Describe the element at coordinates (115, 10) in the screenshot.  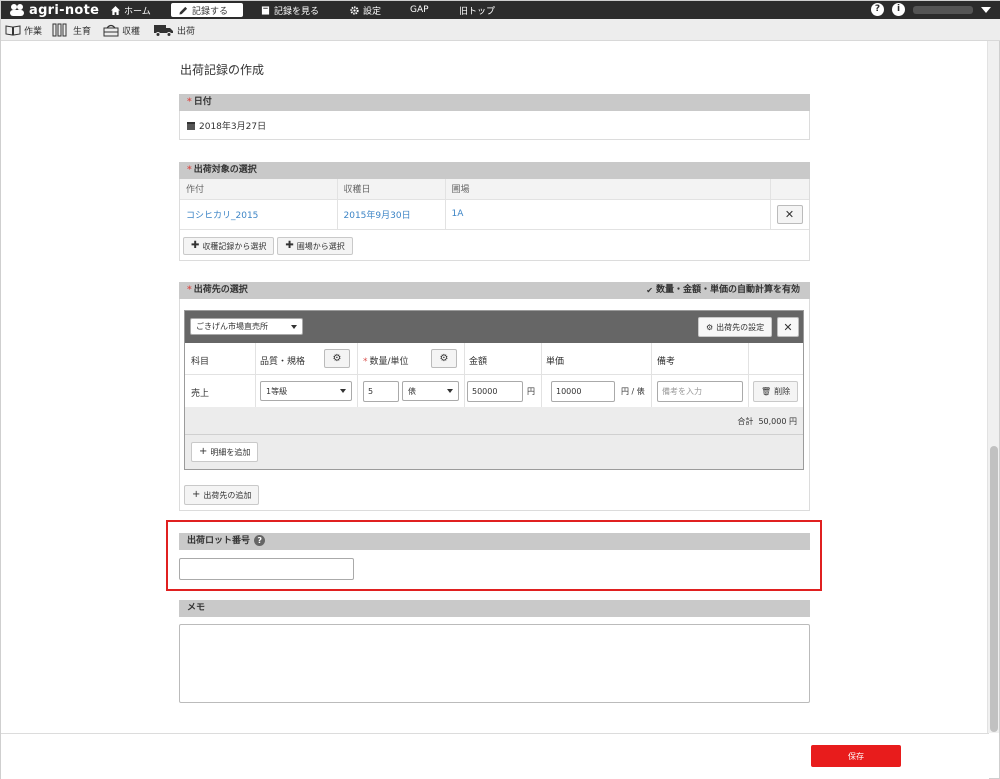
I see `home-icon` at that location.